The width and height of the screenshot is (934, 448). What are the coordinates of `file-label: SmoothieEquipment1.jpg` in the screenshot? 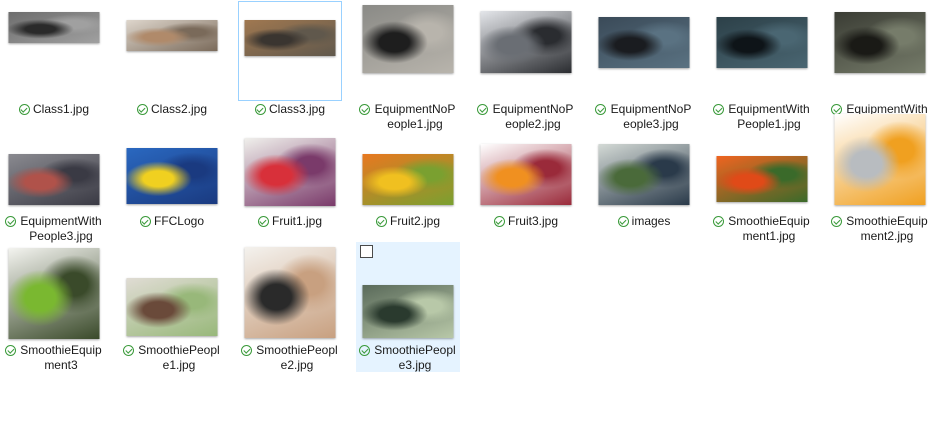 It's located at (762, 229).